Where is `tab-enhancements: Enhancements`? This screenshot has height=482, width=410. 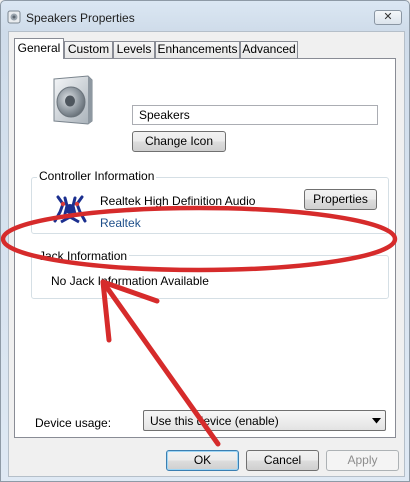
tab-enhancements: Enhancements is located at coordinates (197, 49).